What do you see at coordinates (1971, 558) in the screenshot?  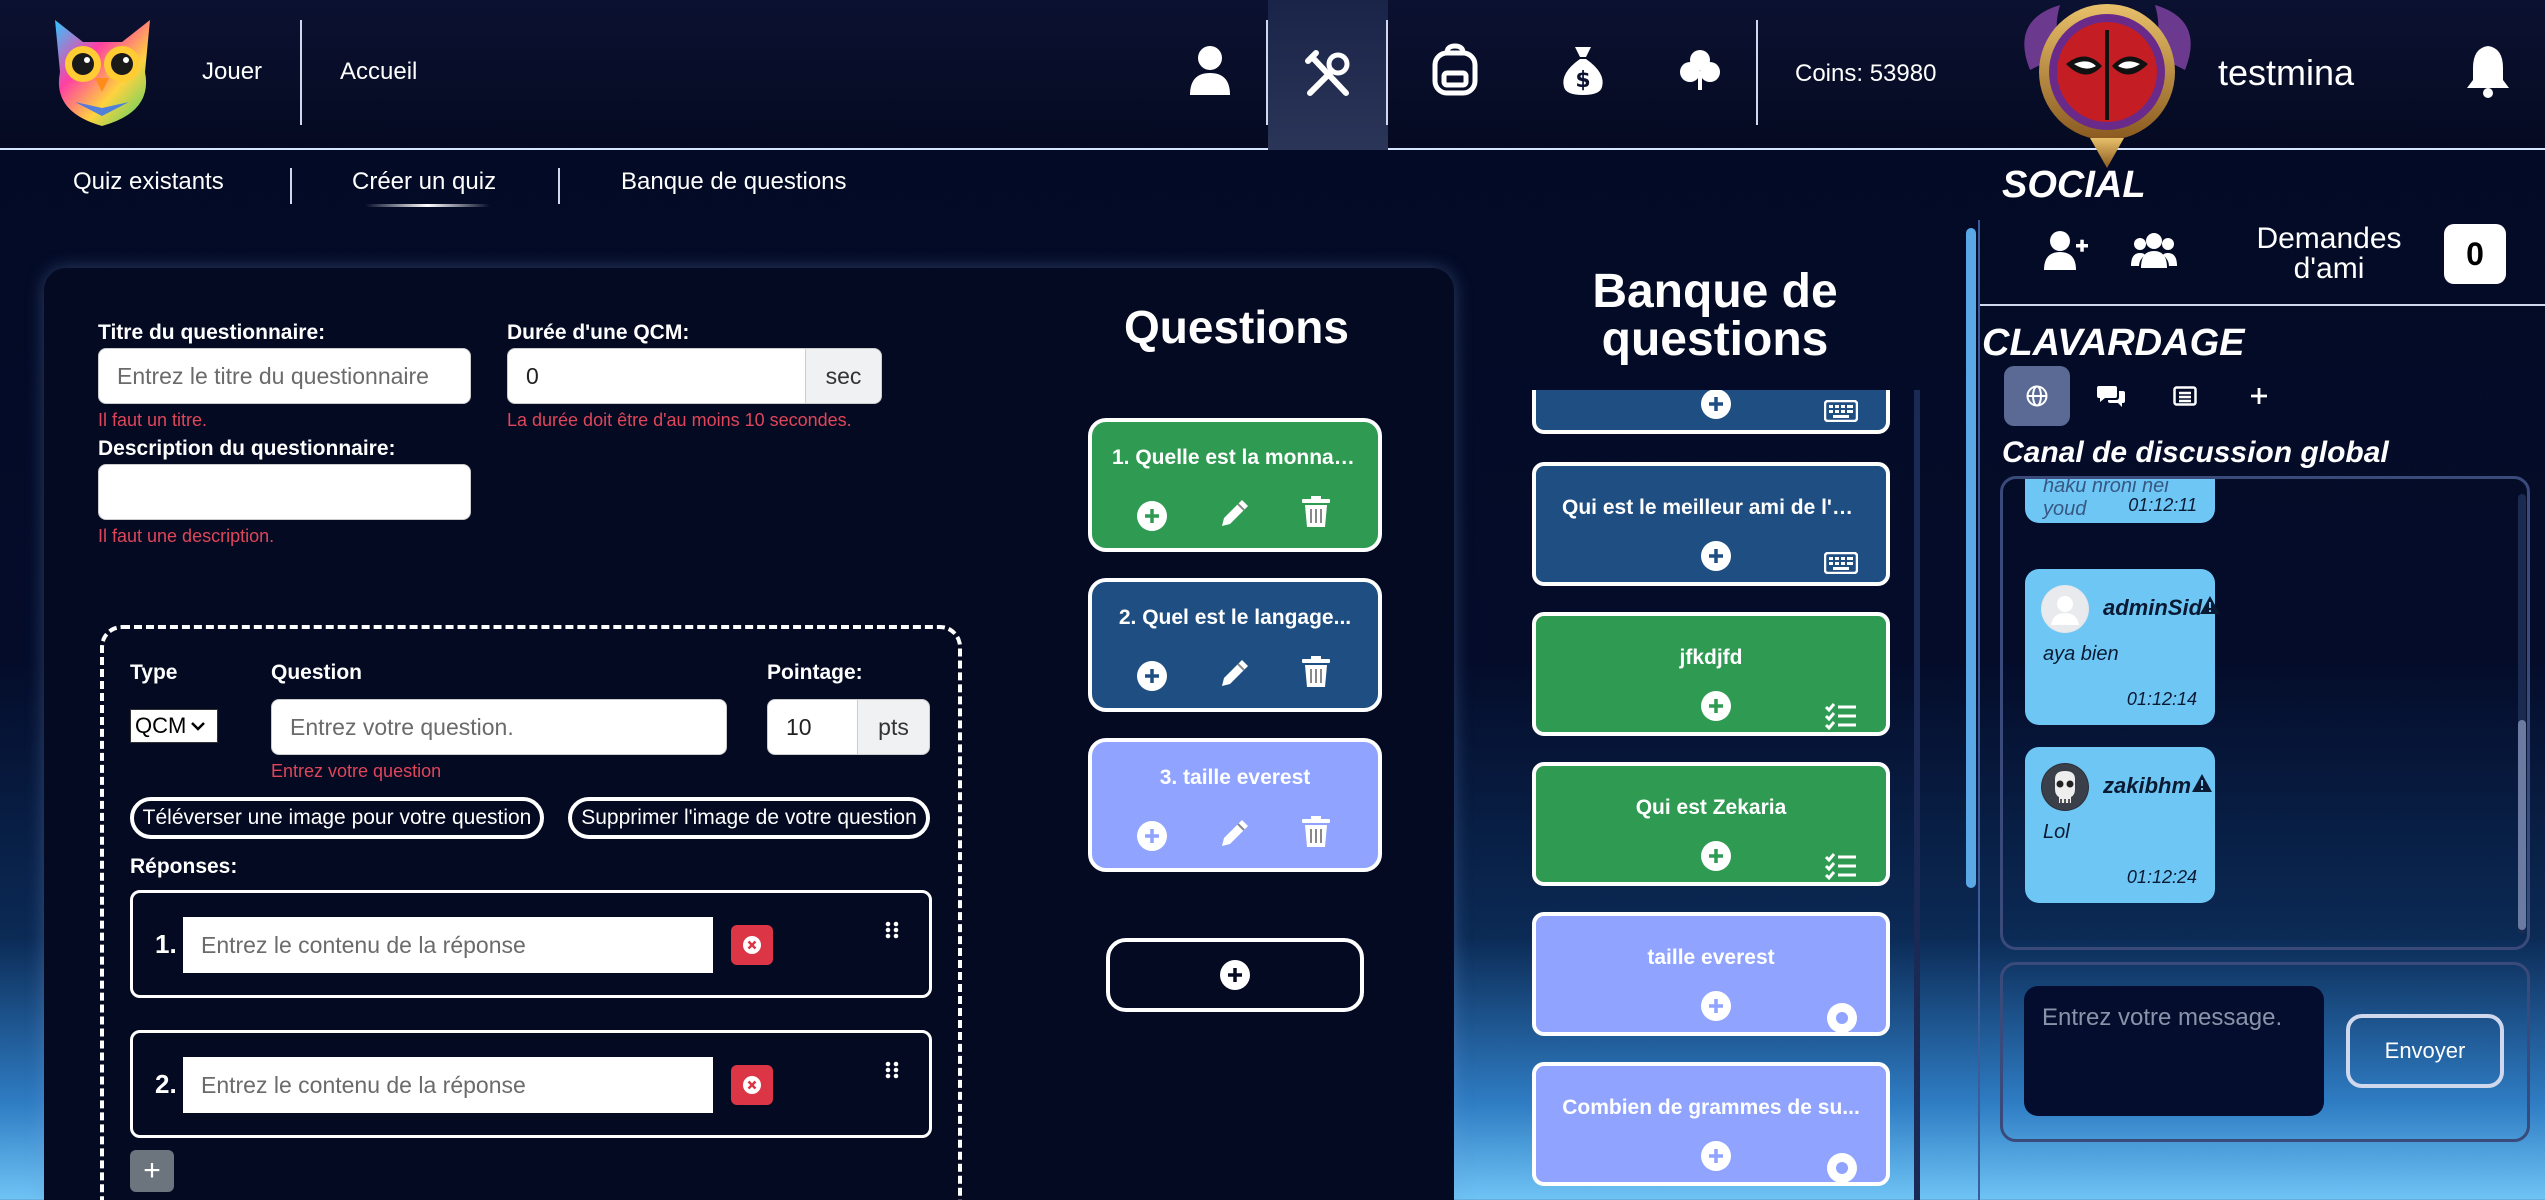 I see `page-scrollbar` at bounding box center [1971, 558].